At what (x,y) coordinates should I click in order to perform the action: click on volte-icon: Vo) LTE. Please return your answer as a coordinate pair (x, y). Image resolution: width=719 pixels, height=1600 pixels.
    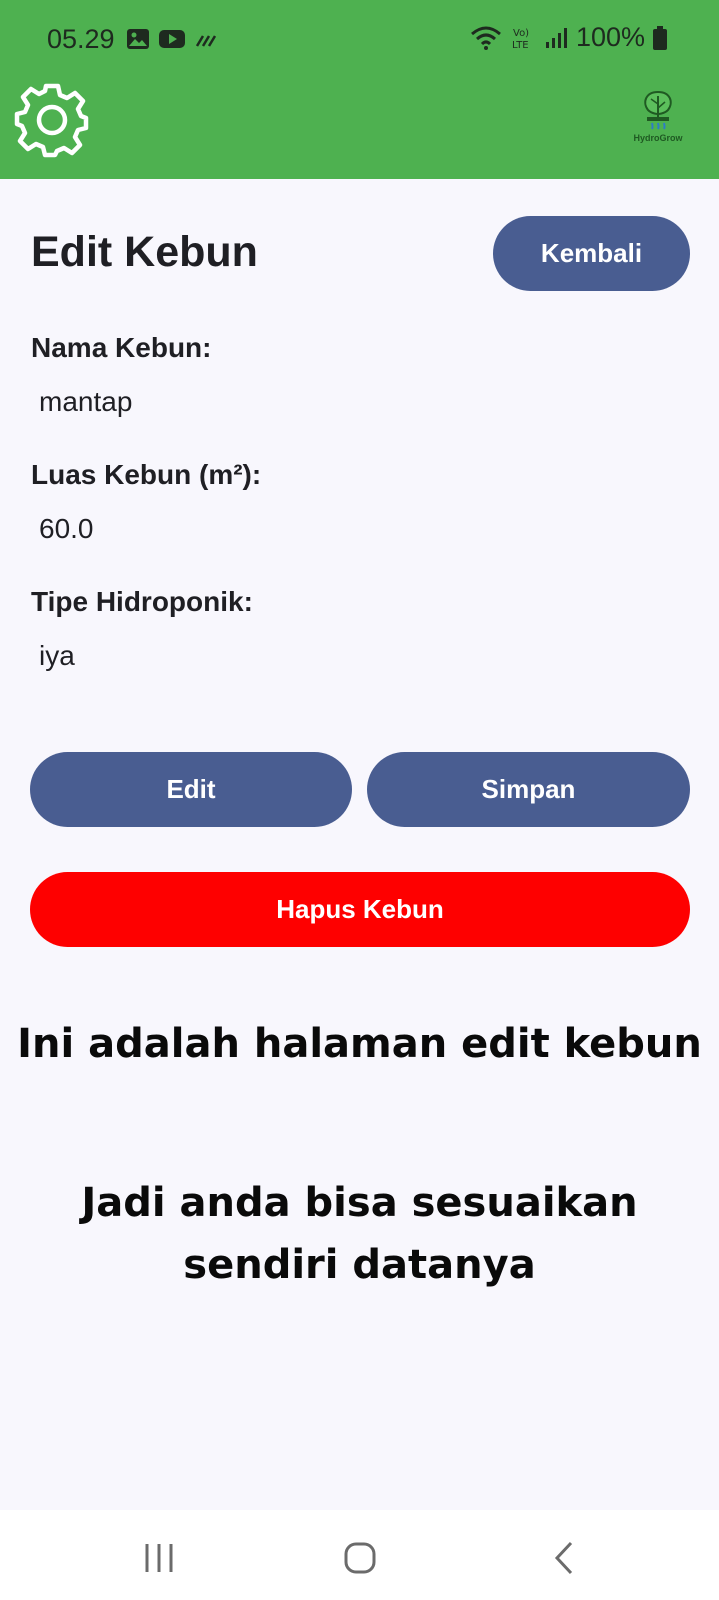
    Looking at the image, I should click on (520, 39).